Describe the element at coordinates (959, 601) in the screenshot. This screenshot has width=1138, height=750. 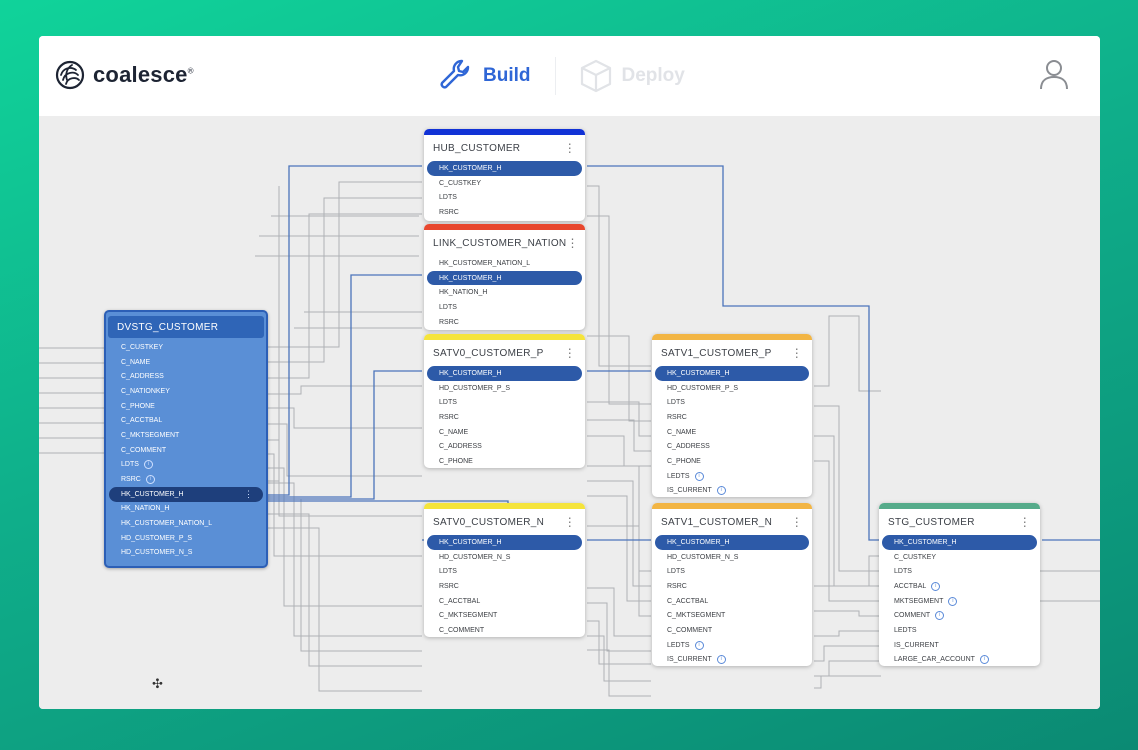
I see `column-row: MKTSEGMENT i` at that location.